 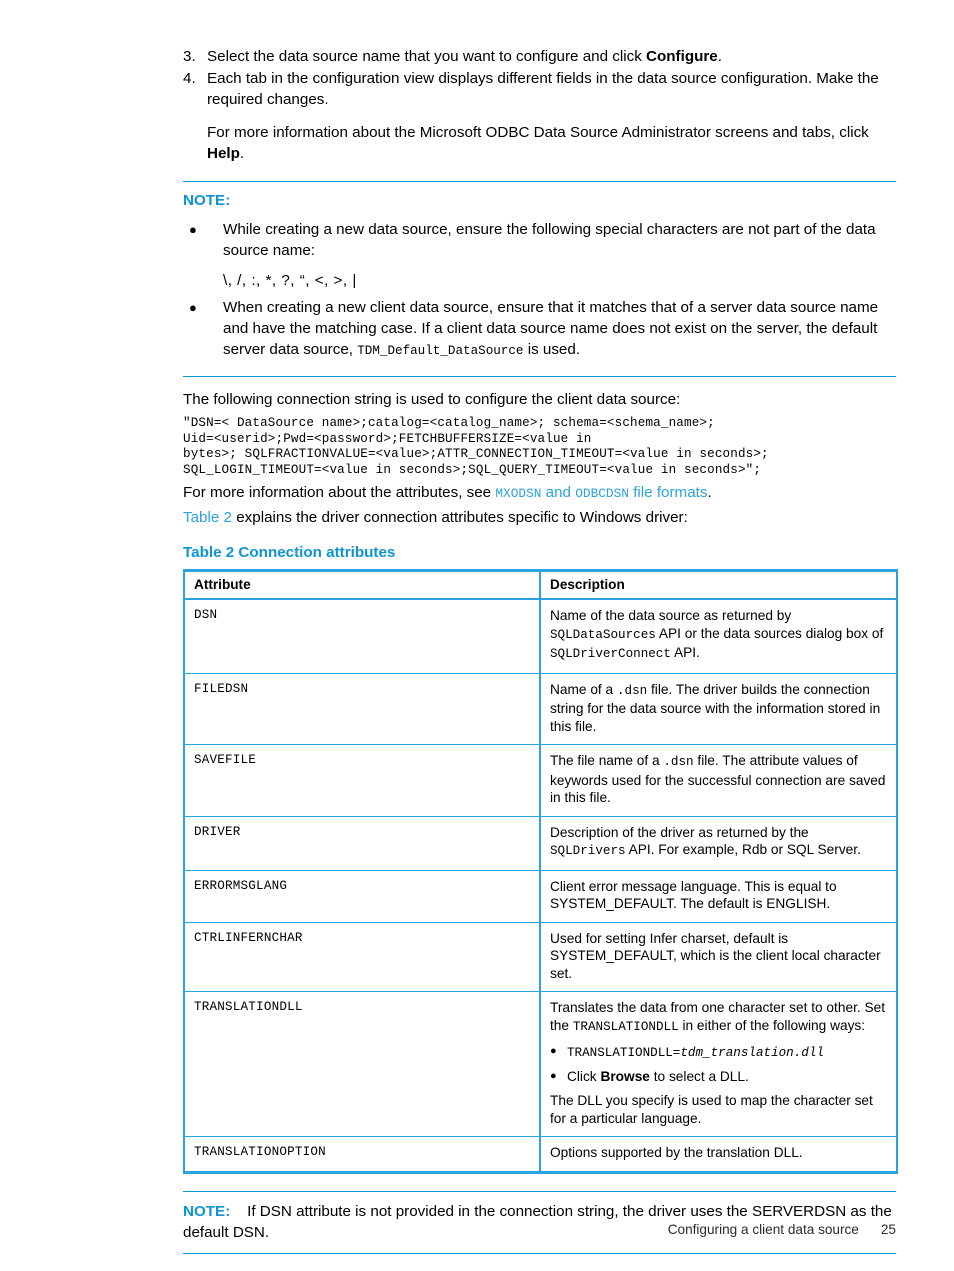 What do you see at coordinates (539, 1229) in the screenshot?
I see `page-footer: Configuring a client data source 25` at bounding box center [539, 1229].